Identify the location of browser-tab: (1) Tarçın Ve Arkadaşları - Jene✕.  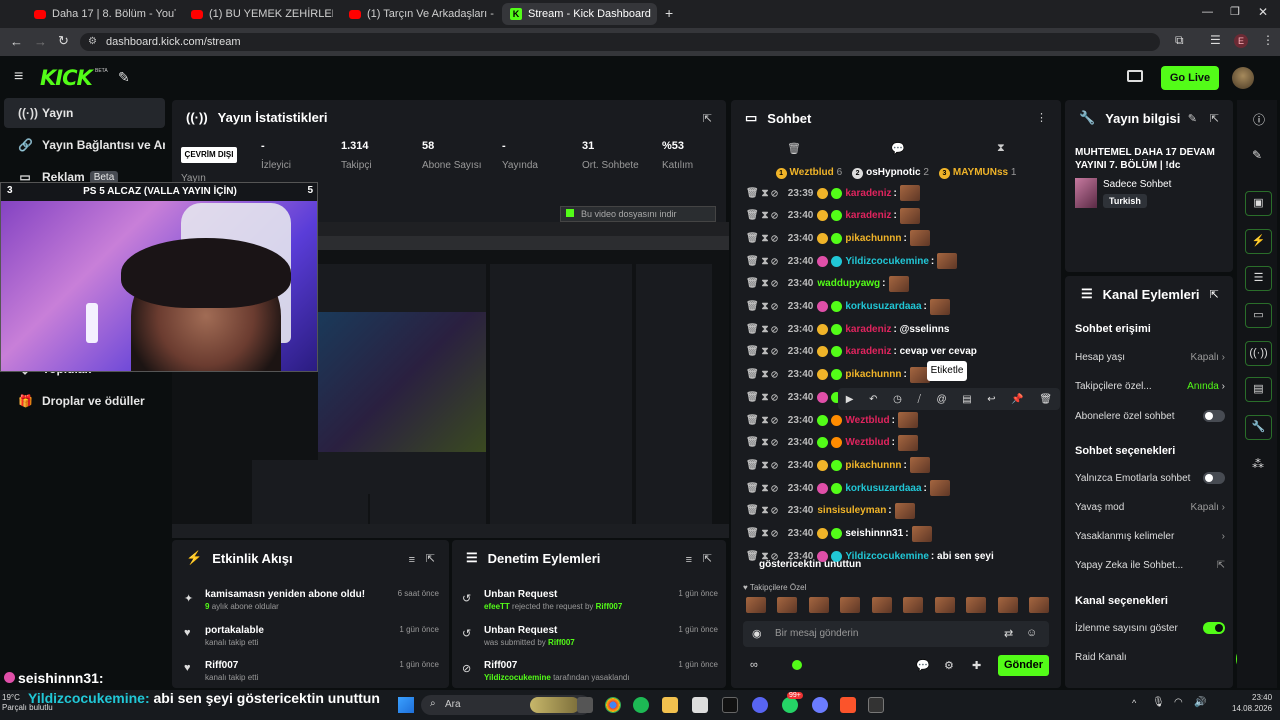
(419, 14).